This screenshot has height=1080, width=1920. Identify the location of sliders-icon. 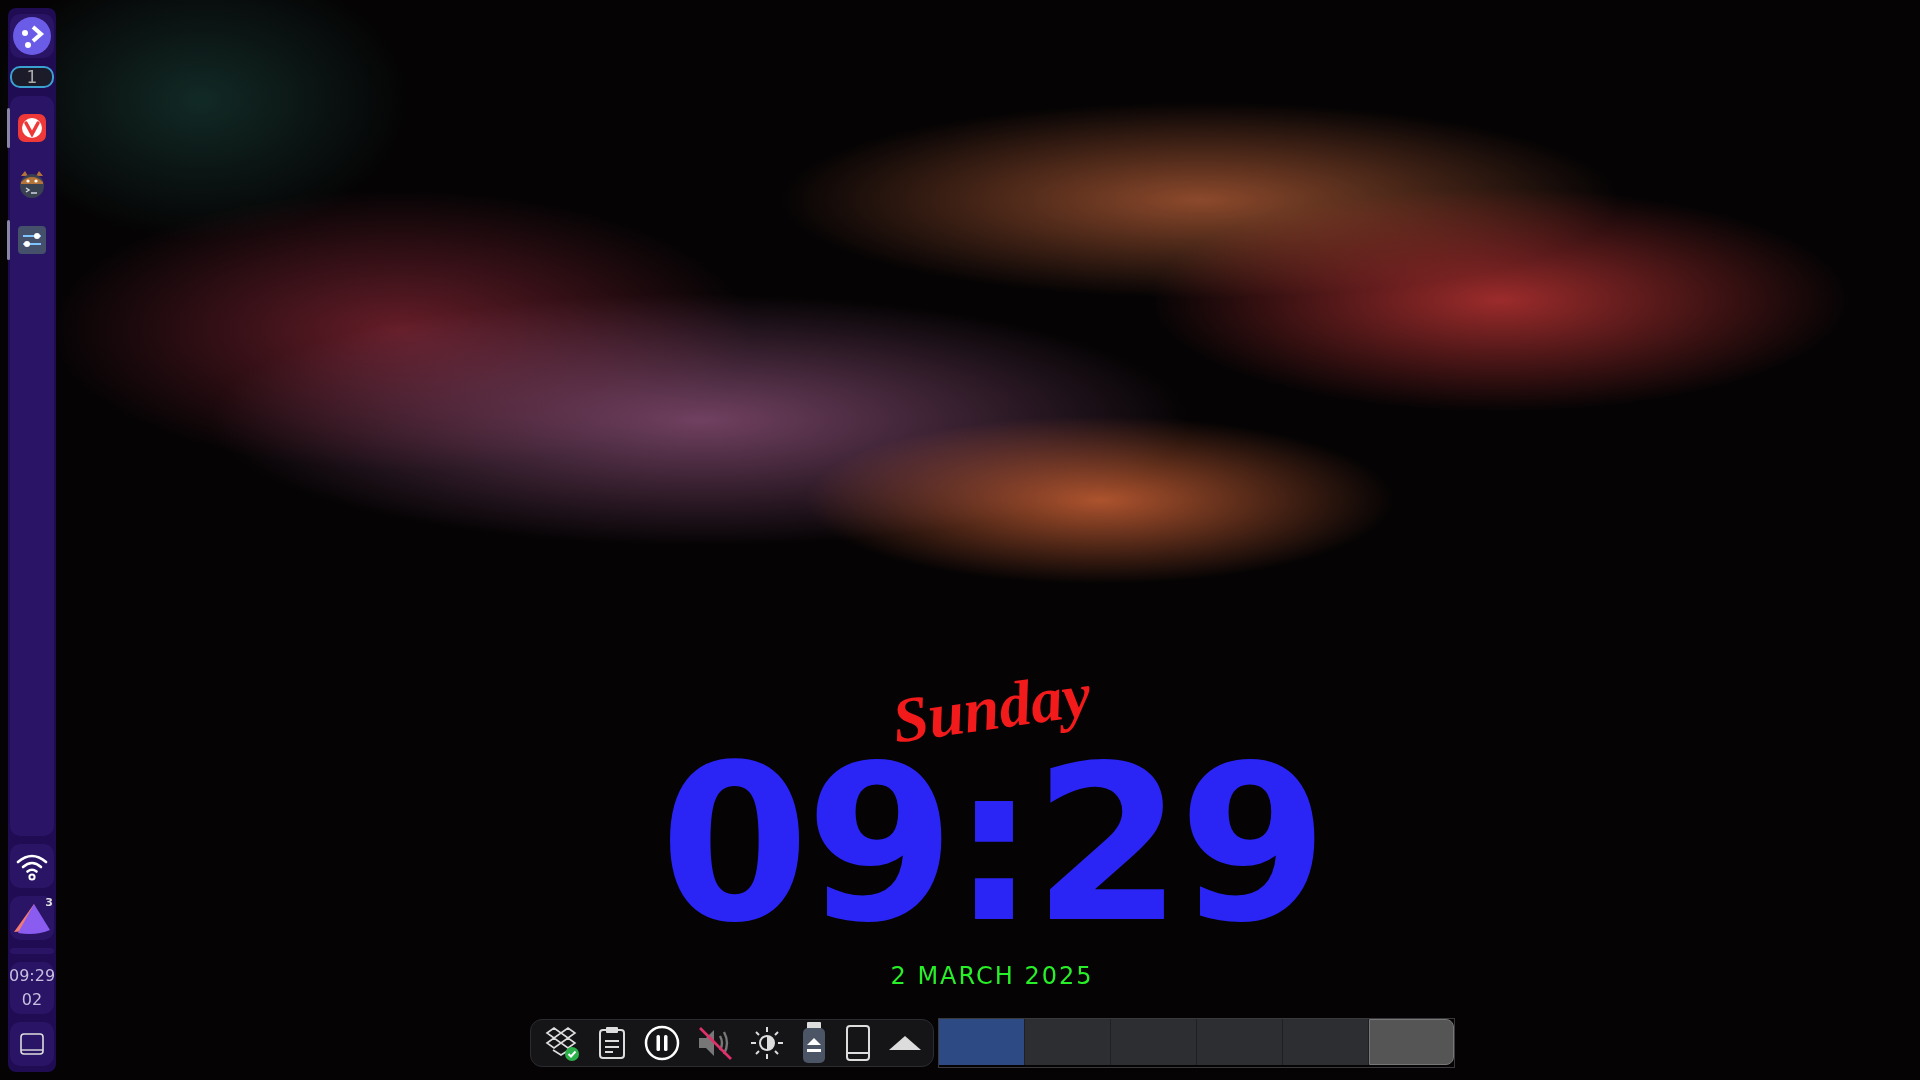
(32, 240).